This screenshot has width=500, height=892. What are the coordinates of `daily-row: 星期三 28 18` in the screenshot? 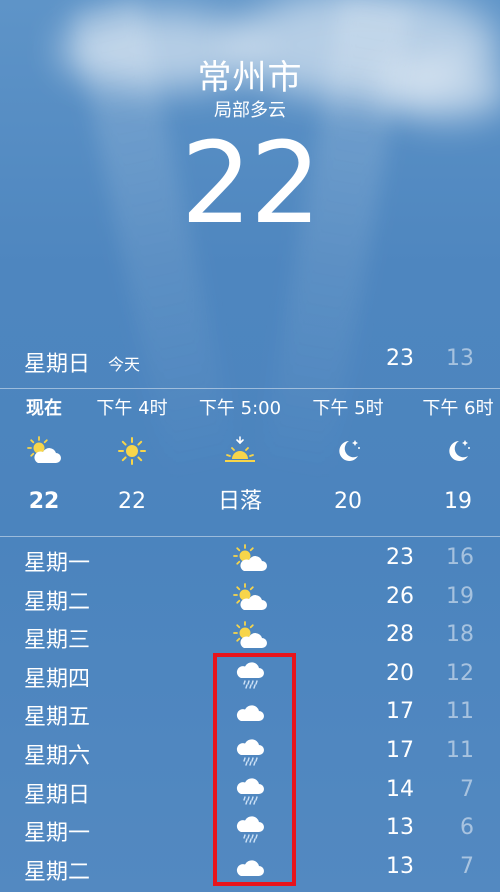 It's located at (250, 636).